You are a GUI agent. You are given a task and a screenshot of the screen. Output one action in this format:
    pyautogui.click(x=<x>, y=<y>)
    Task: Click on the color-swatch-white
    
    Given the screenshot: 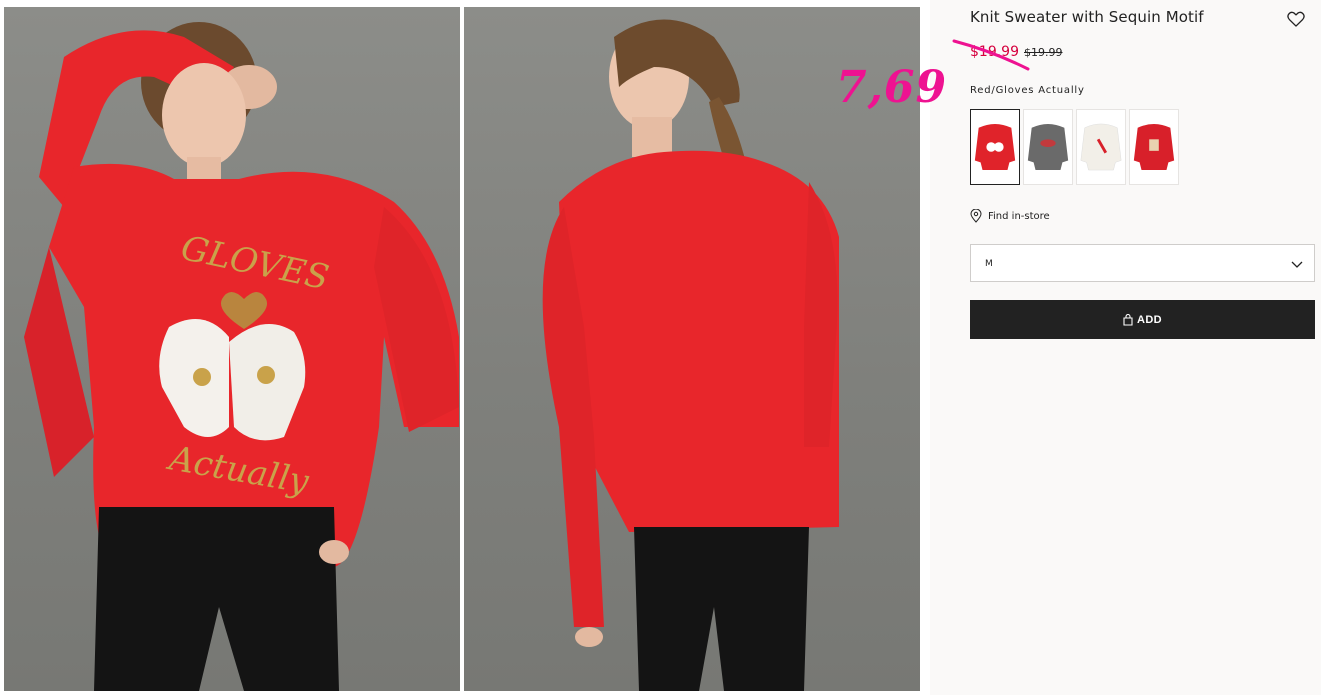 What is the action you would take?
    pyautogui.click(x=1101, y=147)
    